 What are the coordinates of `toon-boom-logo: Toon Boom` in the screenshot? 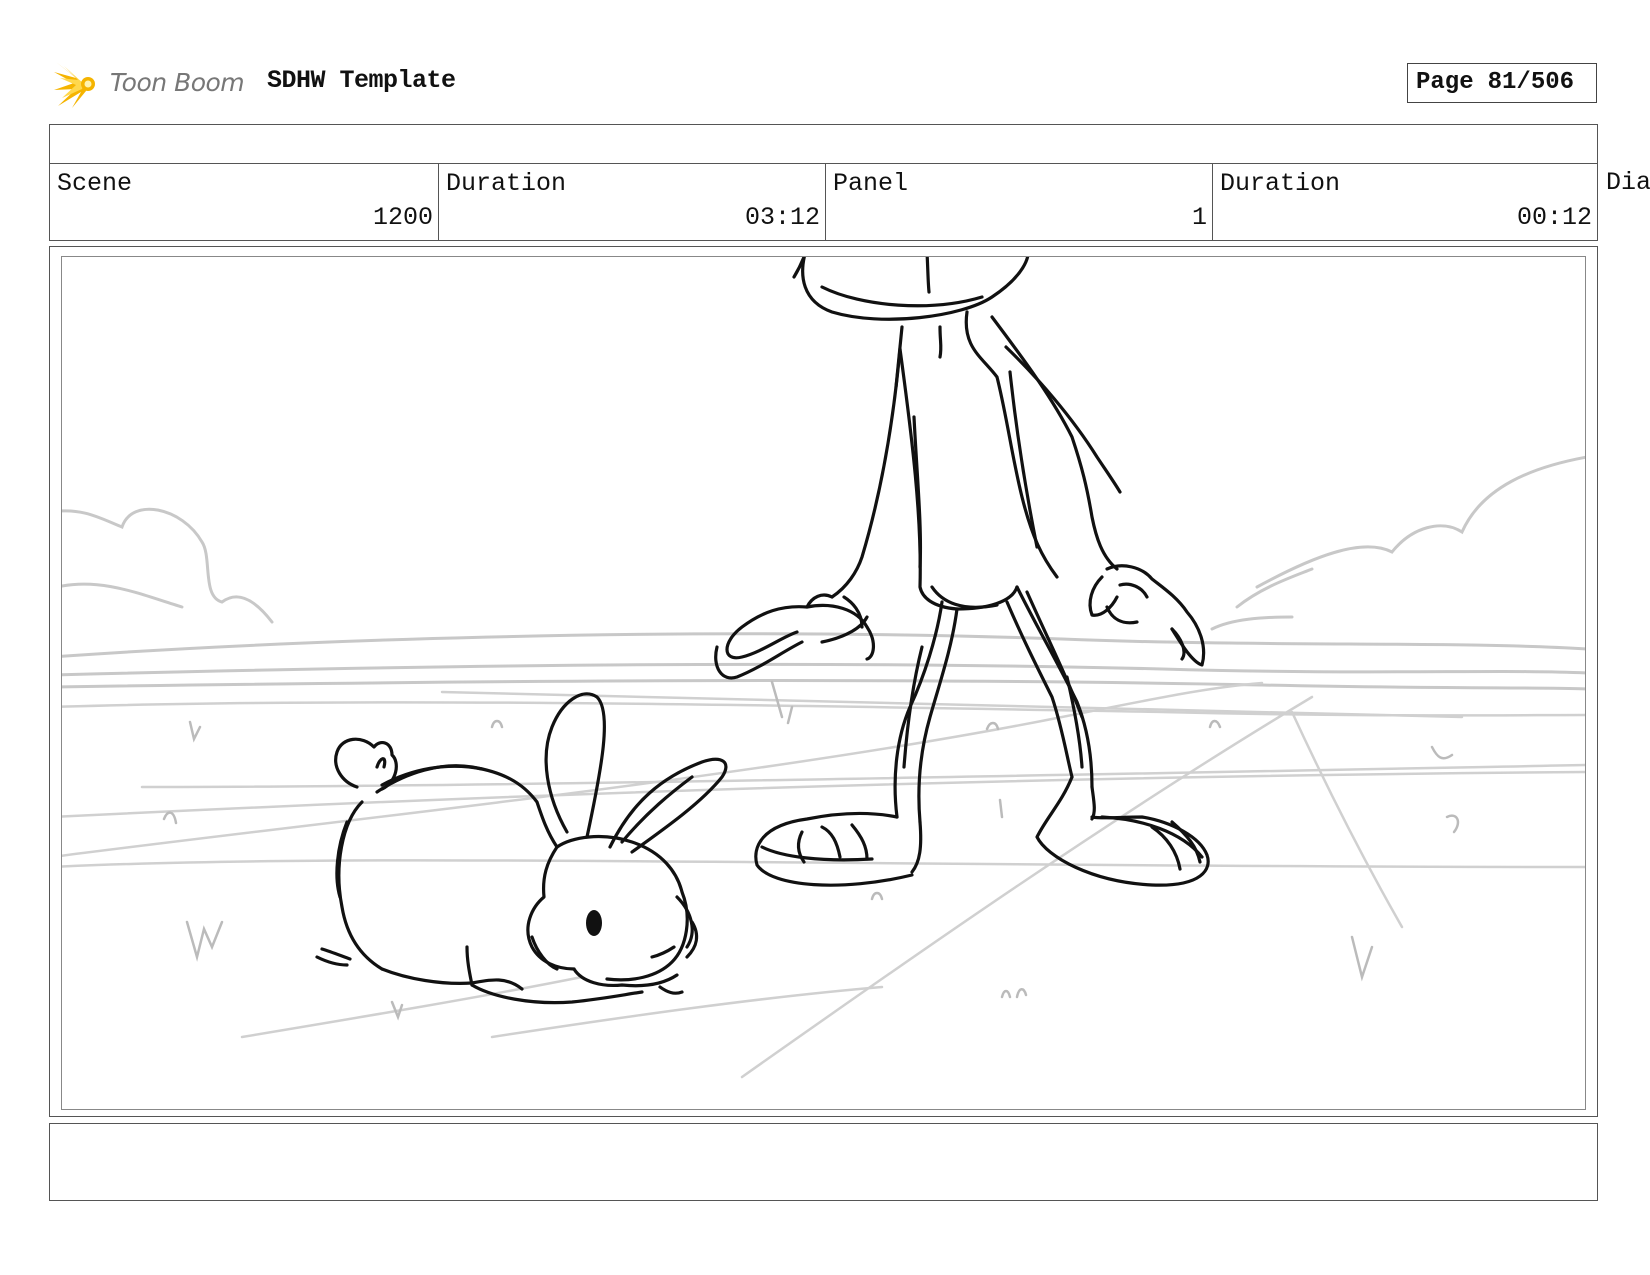 It's located at (154, 84).